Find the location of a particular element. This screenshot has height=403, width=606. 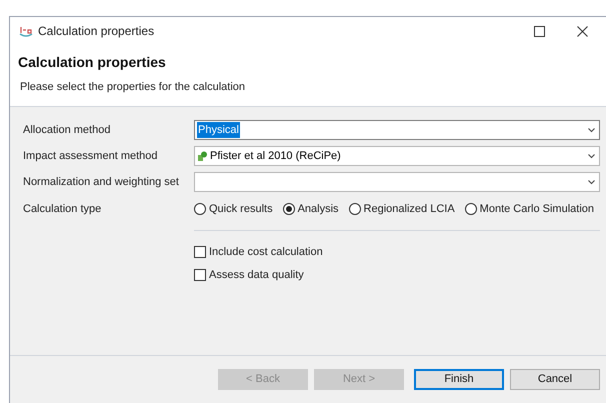

dropdown-value: Physical is located at coordinates (218, 130).